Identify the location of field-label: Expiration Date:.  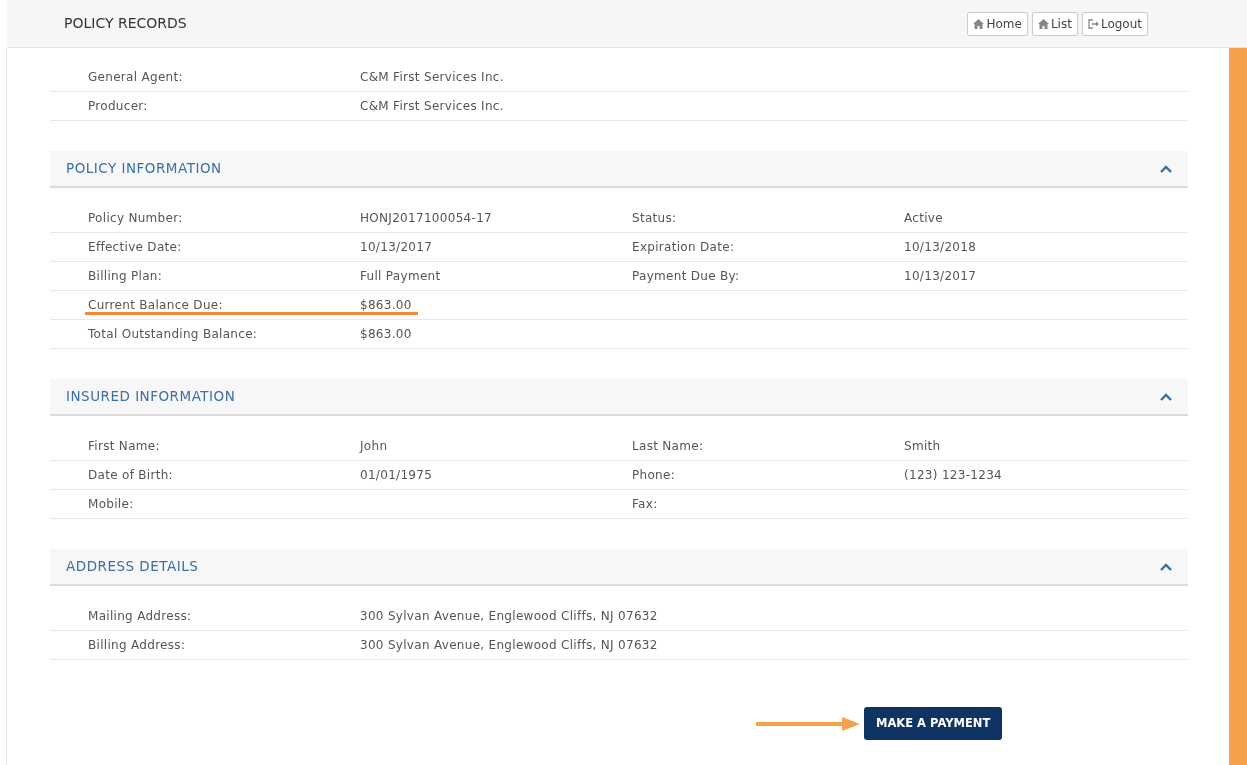
(683, 247).